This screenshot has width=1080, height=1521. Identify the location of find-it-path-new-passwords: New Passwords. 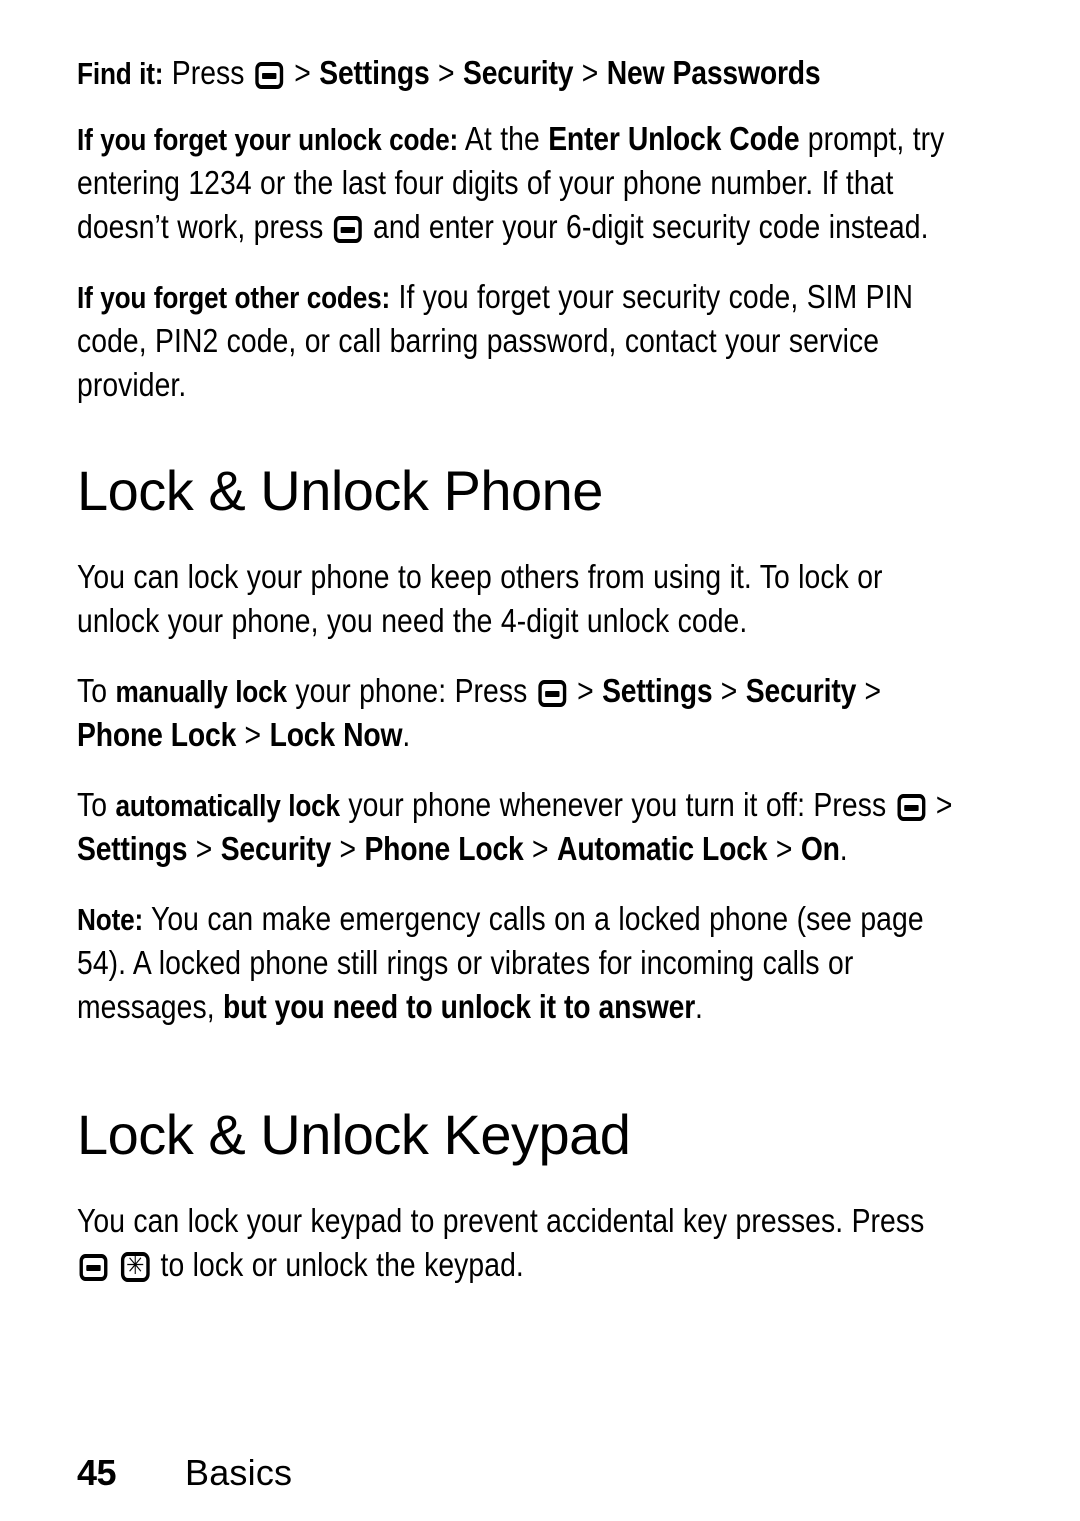
(713, 73).